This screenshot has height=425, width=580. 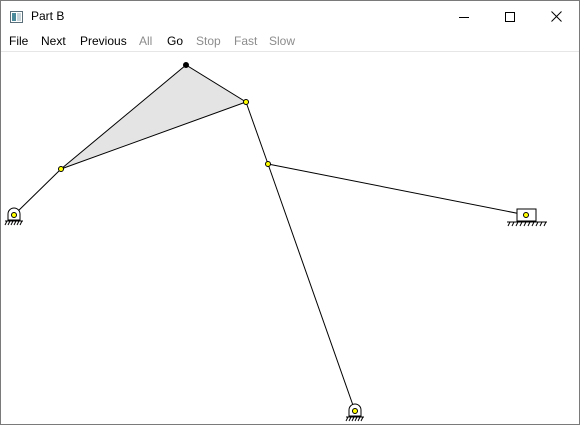 What do you see at coordinates (37, 192) in the screenshot?
I see `crank-link-left` at bounding box center [37, 192].